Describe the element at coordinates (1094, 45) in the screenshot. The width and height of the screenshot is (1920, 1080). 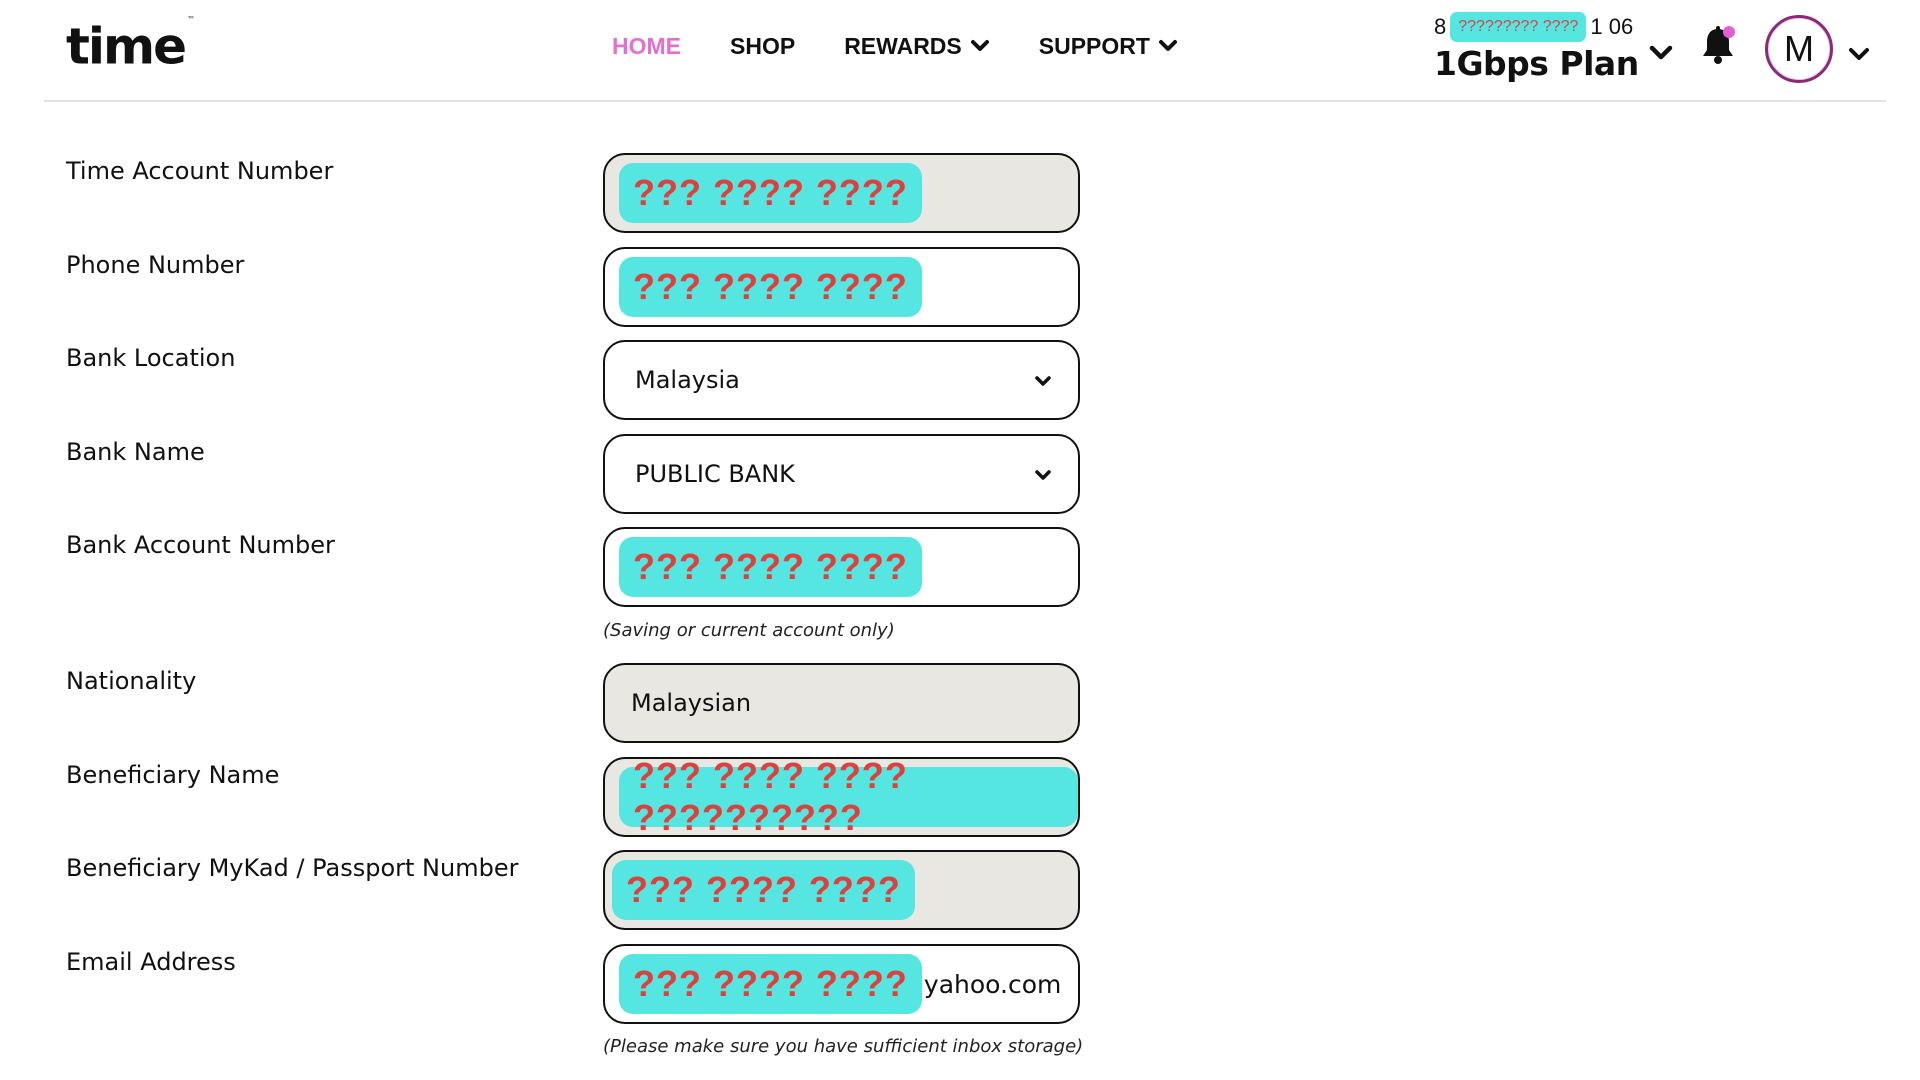
I see `nav-support-label: SUPPORT` at that location.